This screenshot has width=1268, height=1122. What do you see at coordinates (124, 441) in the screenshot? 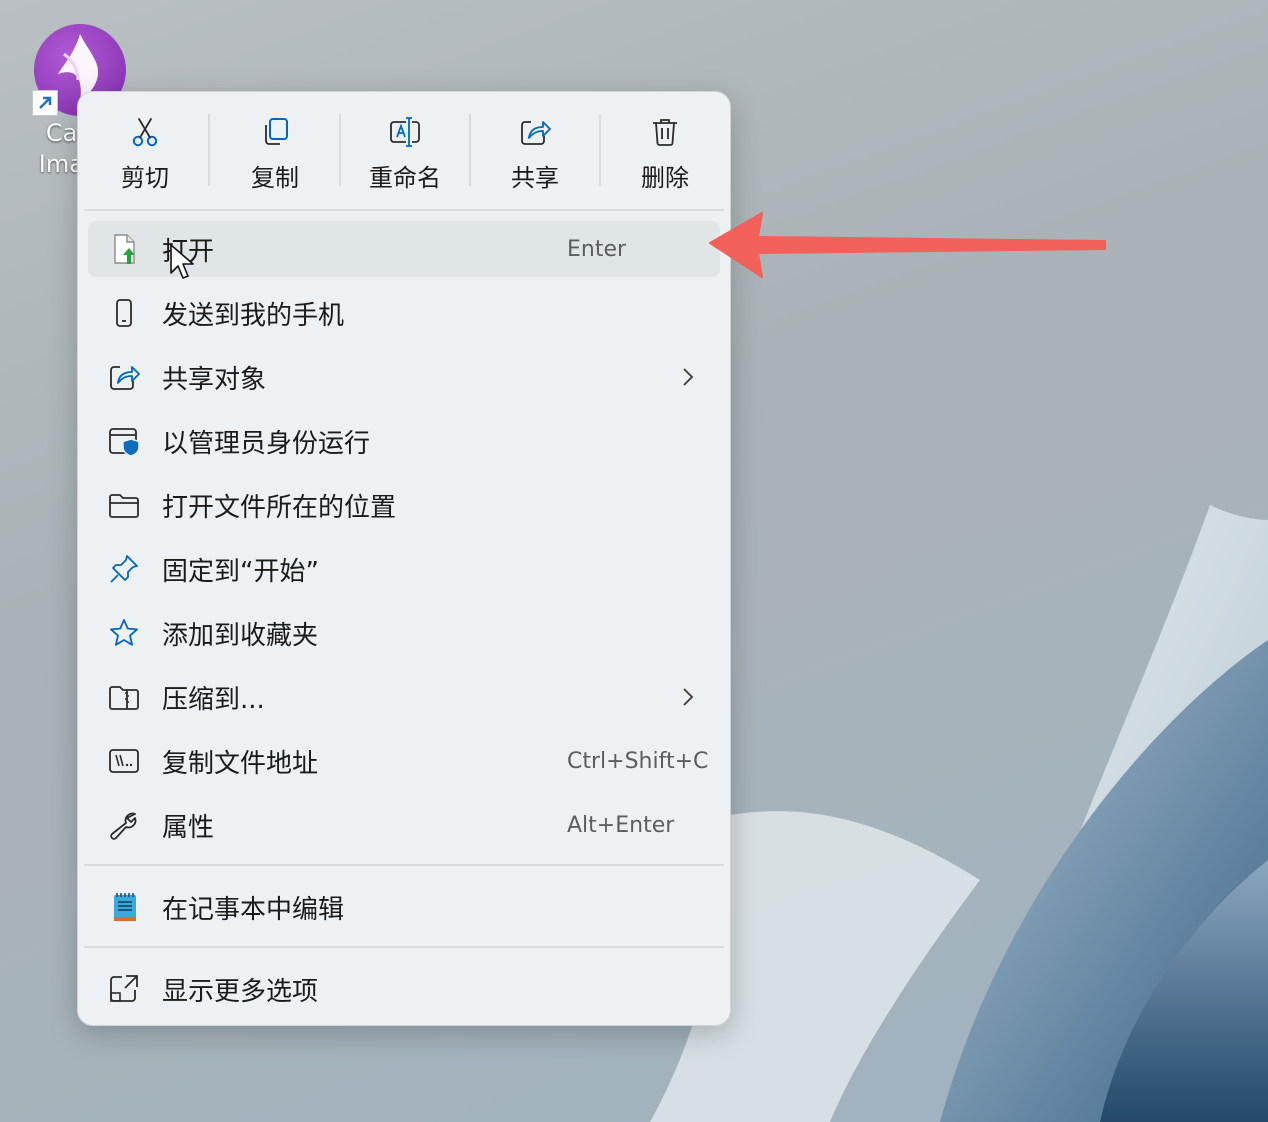
I see `admin-shield-icon` at bounding box center [124, 441].